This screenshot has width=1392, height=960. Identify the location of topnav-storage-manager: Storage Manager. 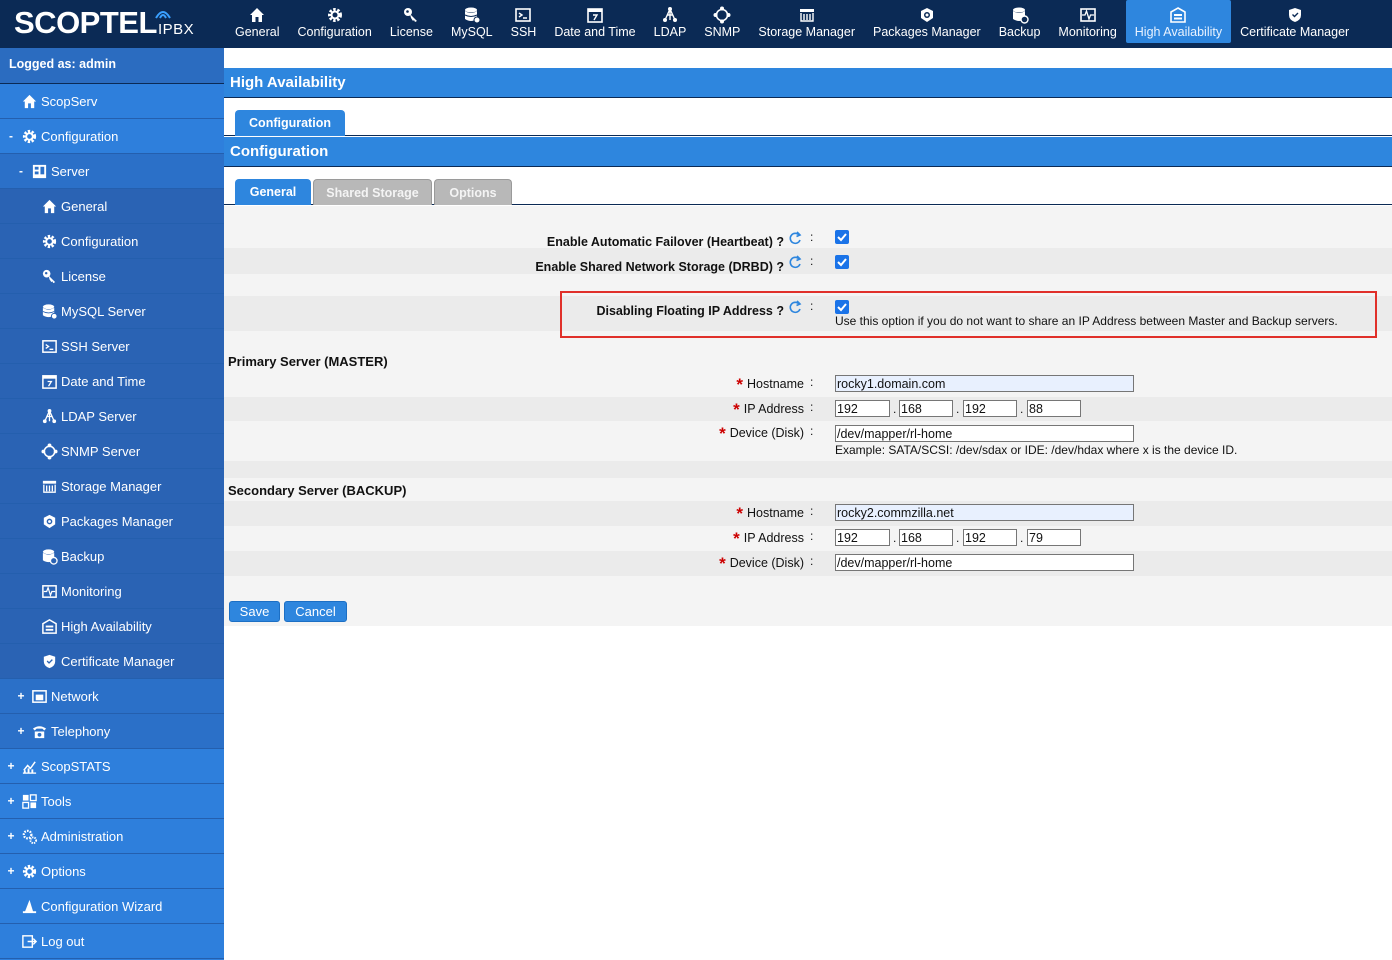
(806, 21).